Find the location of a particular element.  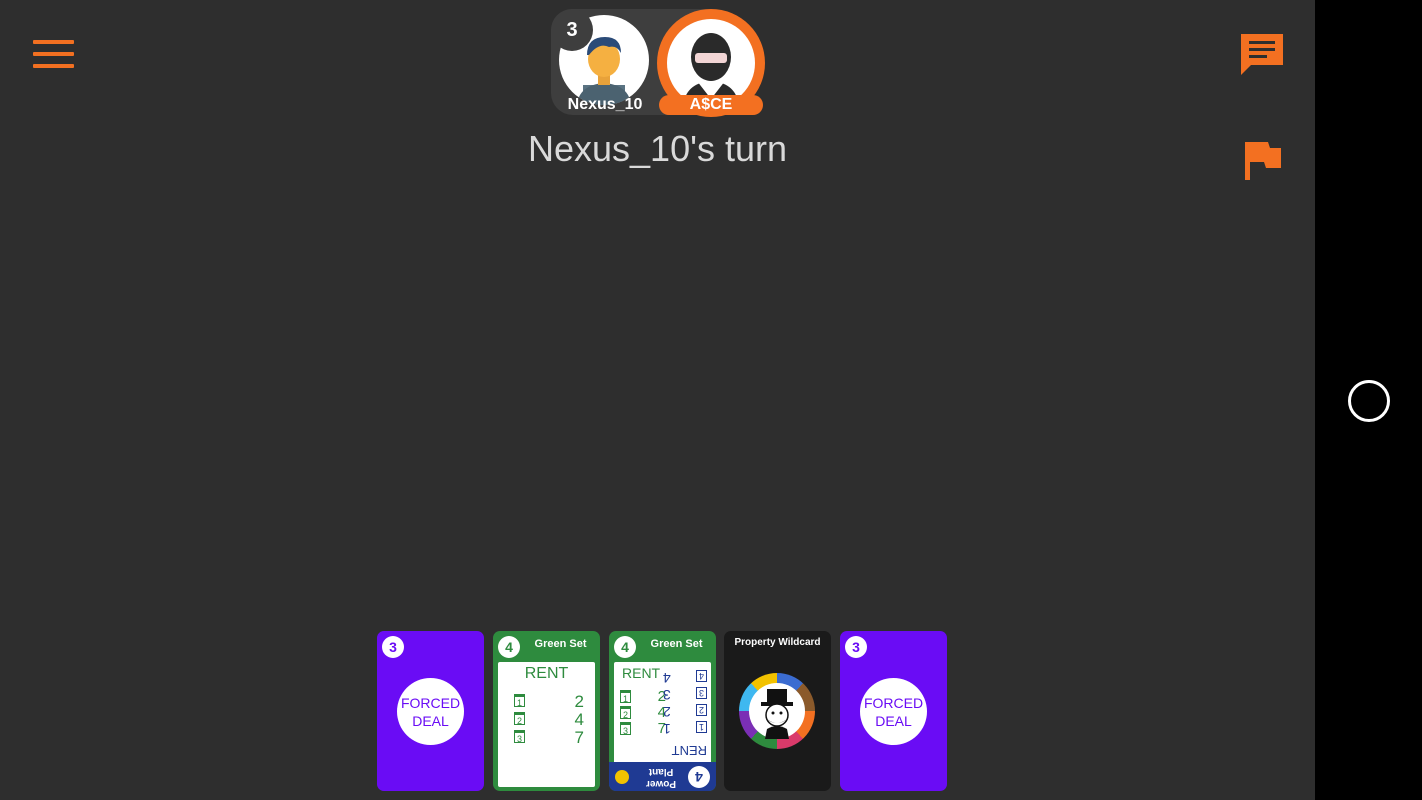

rent-row: 12 is located at coordinates (549, 701).